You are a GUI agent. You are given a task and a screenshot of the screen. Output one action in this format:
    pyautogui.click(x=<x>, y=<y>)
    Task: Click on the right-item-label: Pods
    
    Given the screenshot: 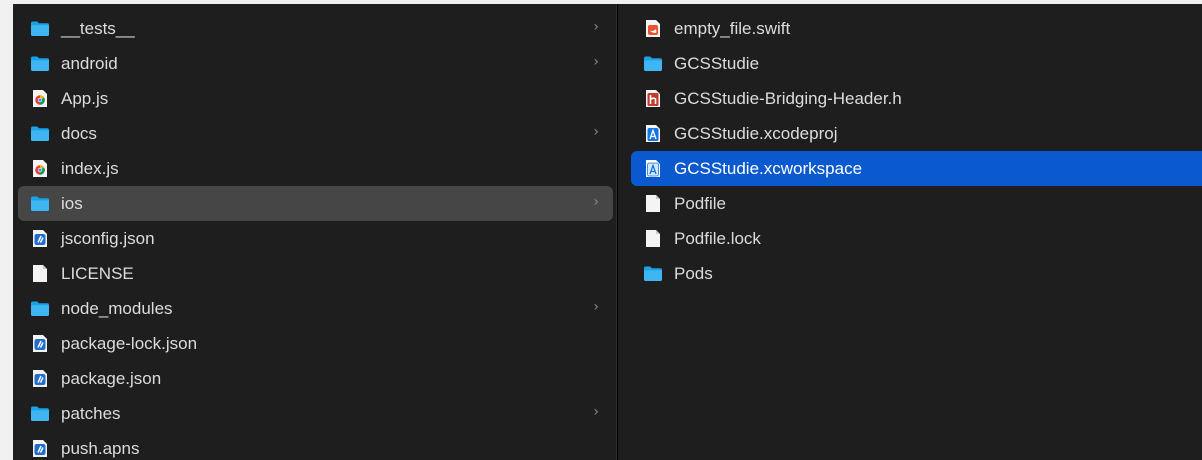 What is the action you would take?
    pyautogui.click(x=693, y=273)
    